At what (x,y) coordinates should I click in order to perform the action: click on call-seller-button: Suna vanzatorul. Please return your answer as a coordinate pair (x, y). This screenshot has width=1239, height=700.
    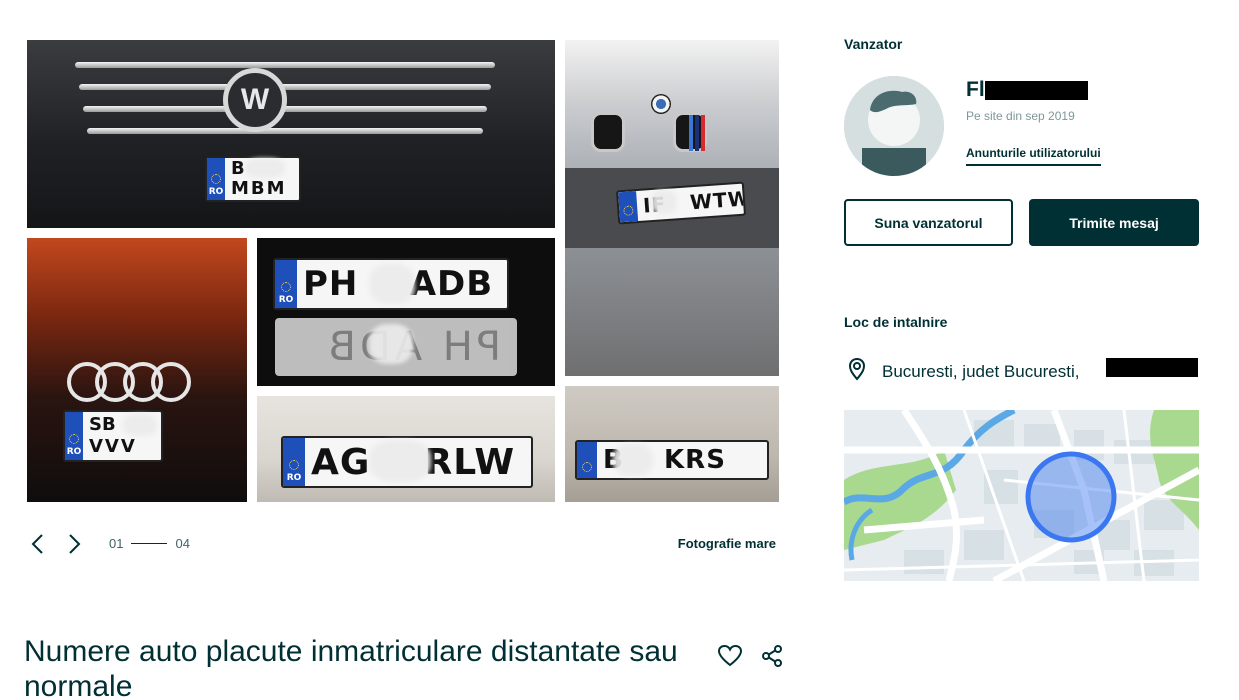
    Looking at the image, I should click on (928, 222).